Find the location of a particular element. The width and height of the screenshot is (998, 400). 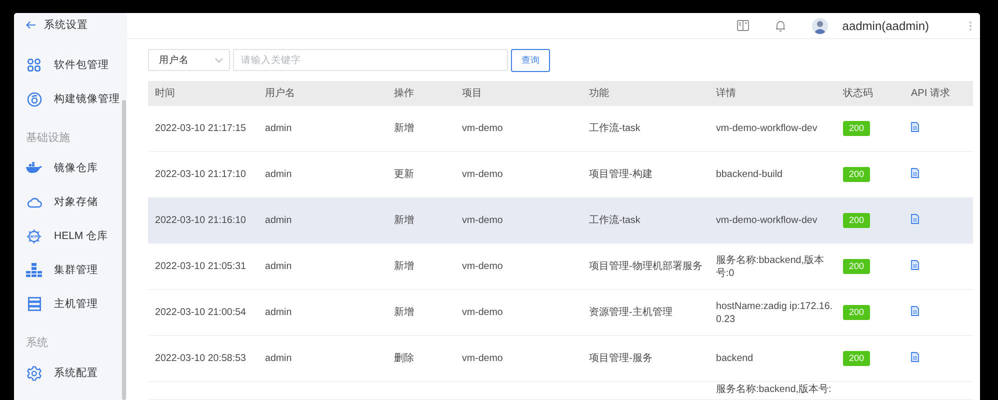

book-icon is located at coordinates (743, 25).